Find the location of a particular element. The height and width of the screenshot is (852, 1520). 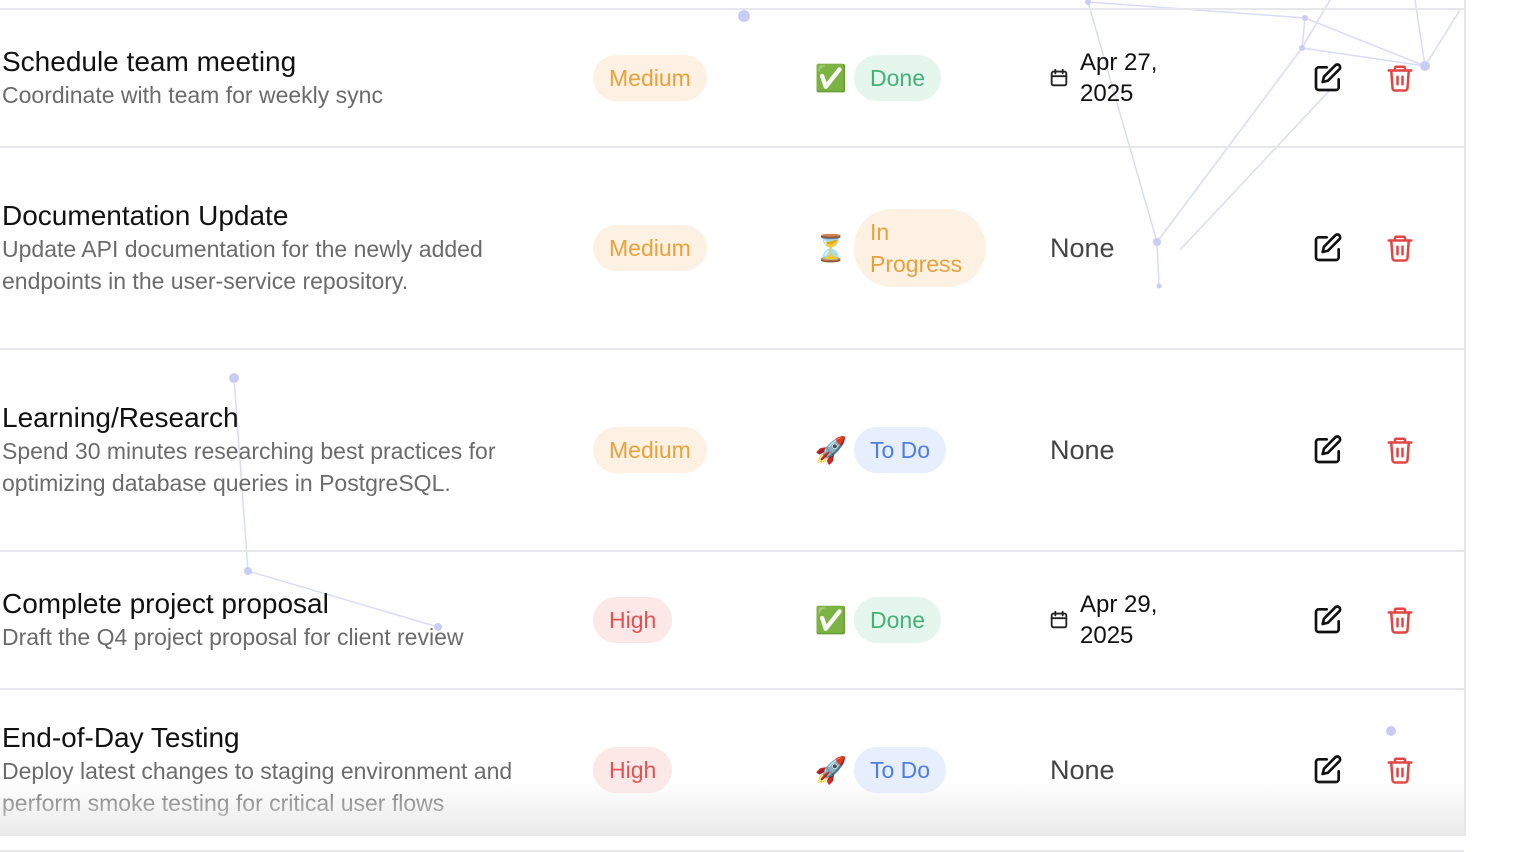

task-title: Schedule team meeting is located at coordinates (149, 61).